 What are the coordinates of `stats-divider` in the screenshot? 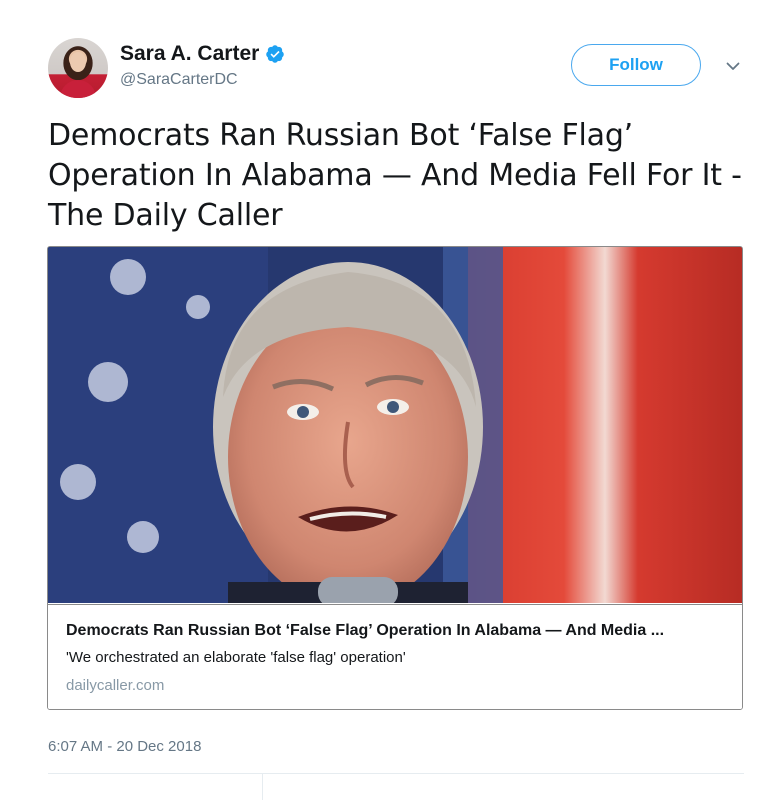 It's located at (262, 787).